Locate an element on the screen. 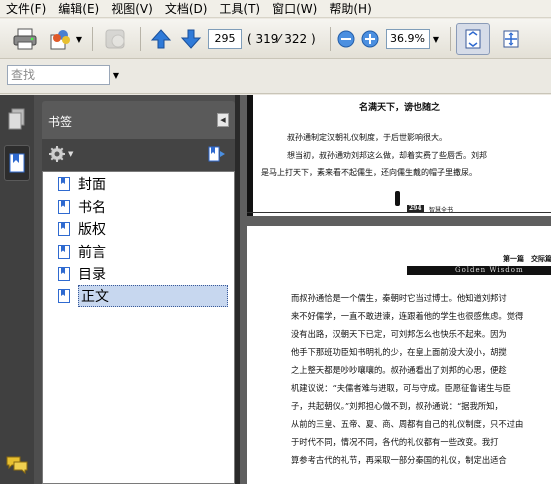 The image size is (551, 484). page-count-label: ( 319⁄ 322 ) is located at coordinates (281, 39).